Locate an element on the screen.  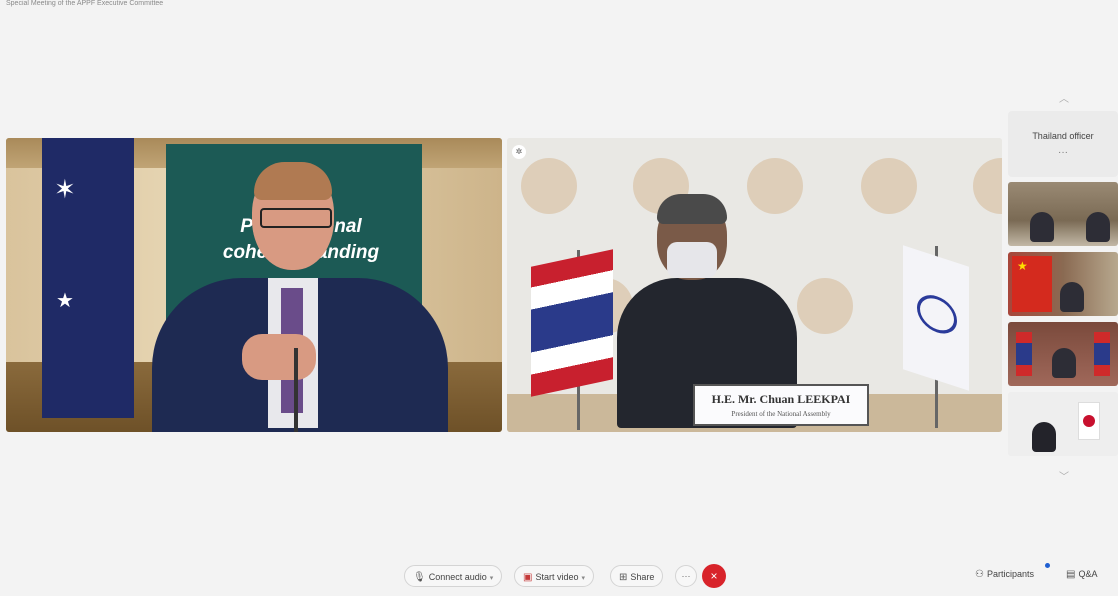
leave-button: × is located at coordinates (714, 576).